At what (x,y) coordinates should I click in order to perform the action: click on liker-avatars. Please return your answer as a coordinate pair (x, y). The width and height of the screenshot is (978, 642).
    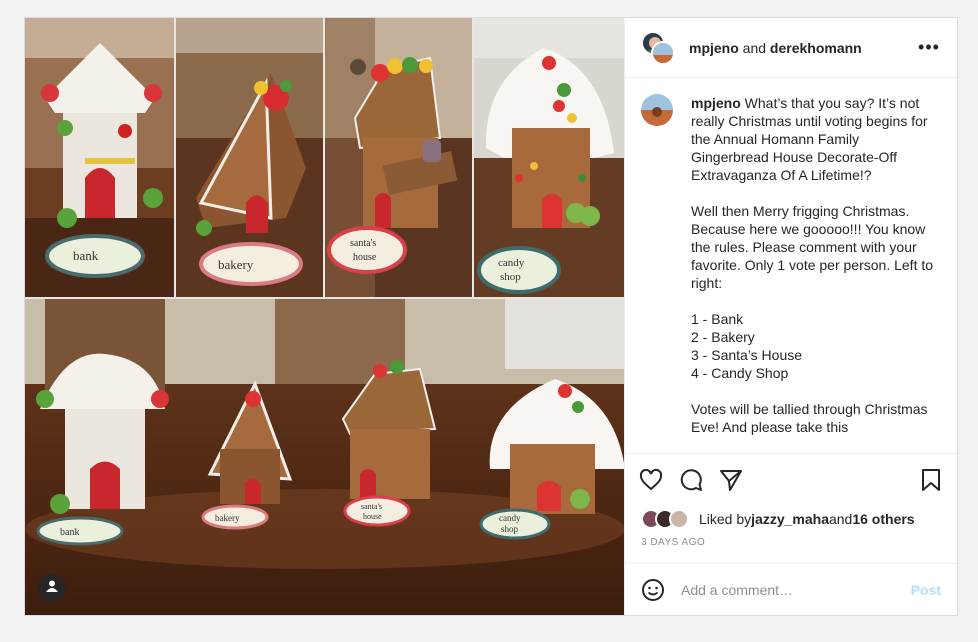
    Looking at the image, I should click on (667, 519).